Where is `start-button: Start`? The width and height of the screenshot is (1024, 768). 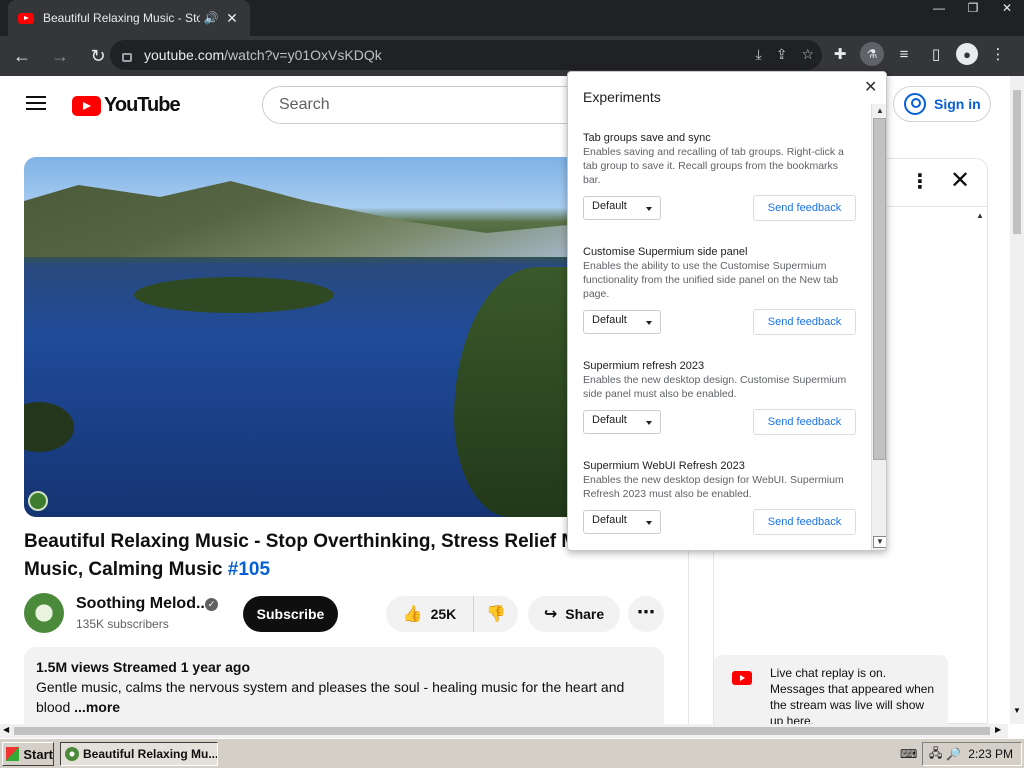 start-button: Start is located at coordinates (28, 754).